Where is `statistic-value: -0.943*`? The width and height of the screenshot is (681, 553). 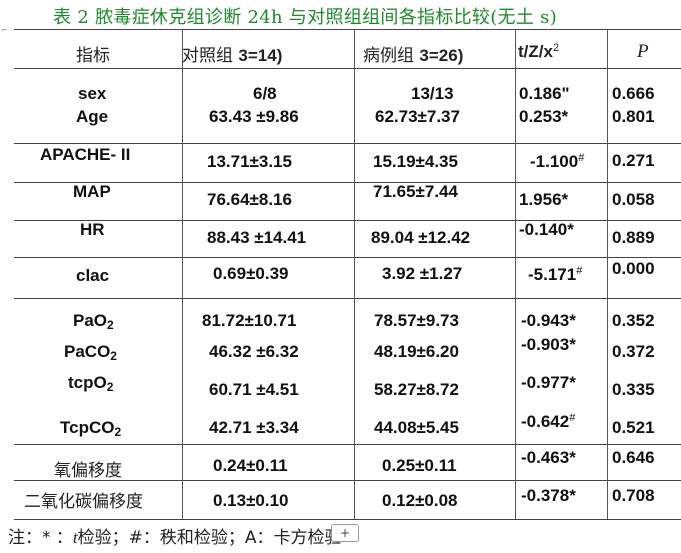
statistic-value: -0.943* is located at coordinates (548, 320).